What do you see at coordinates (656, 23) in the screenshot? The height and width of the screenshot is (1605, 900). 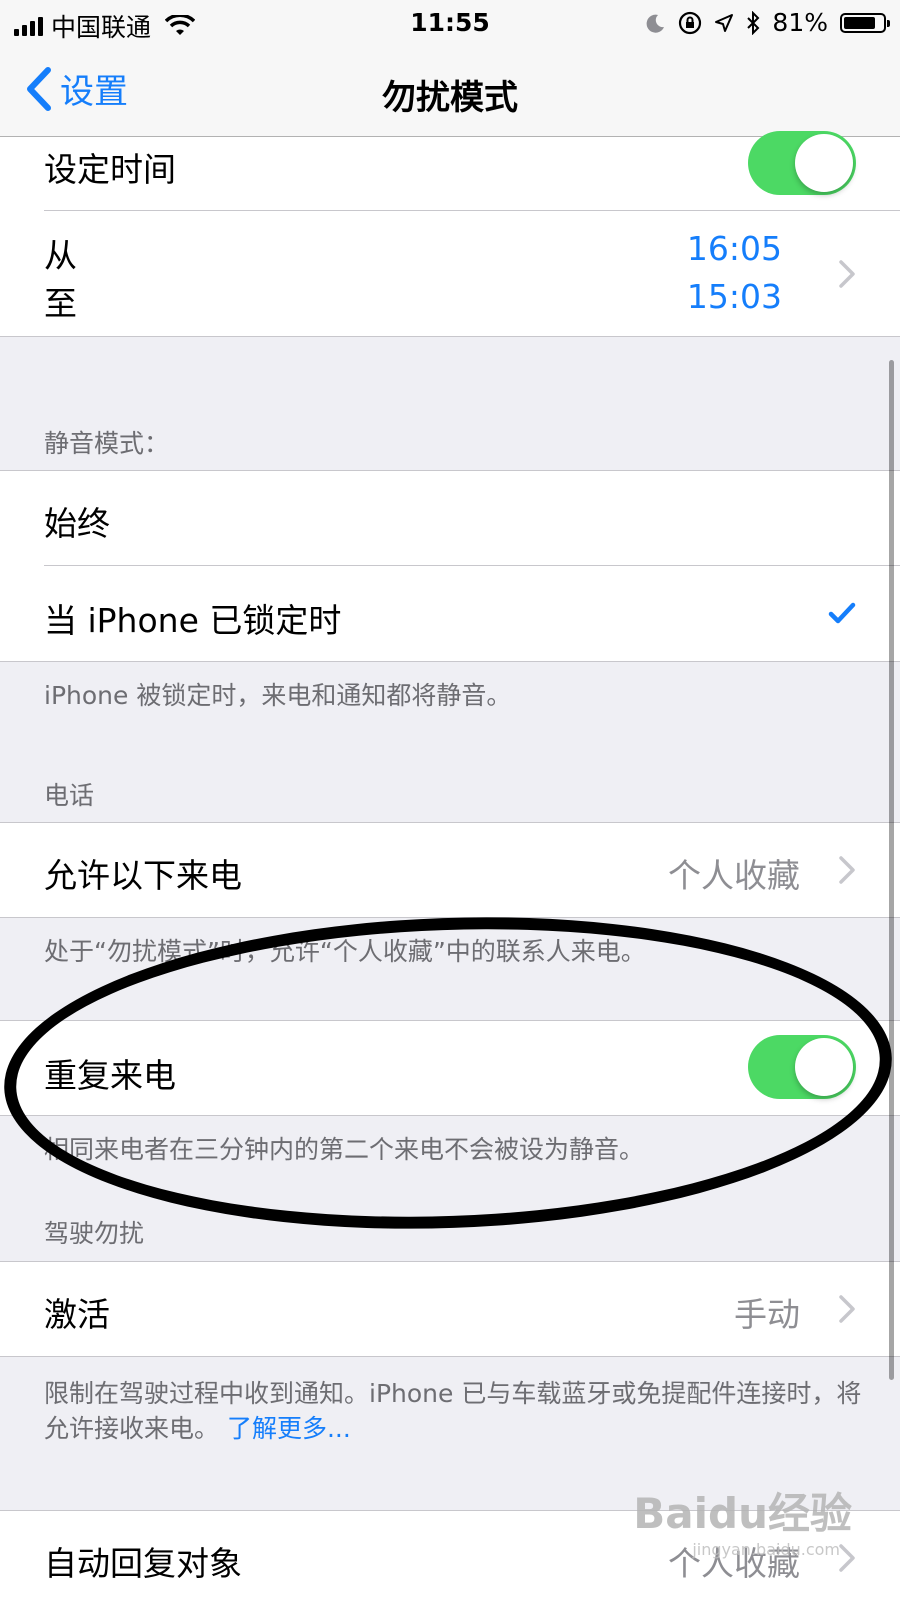 I see `moon-icon` at bounding box center [656, 23].